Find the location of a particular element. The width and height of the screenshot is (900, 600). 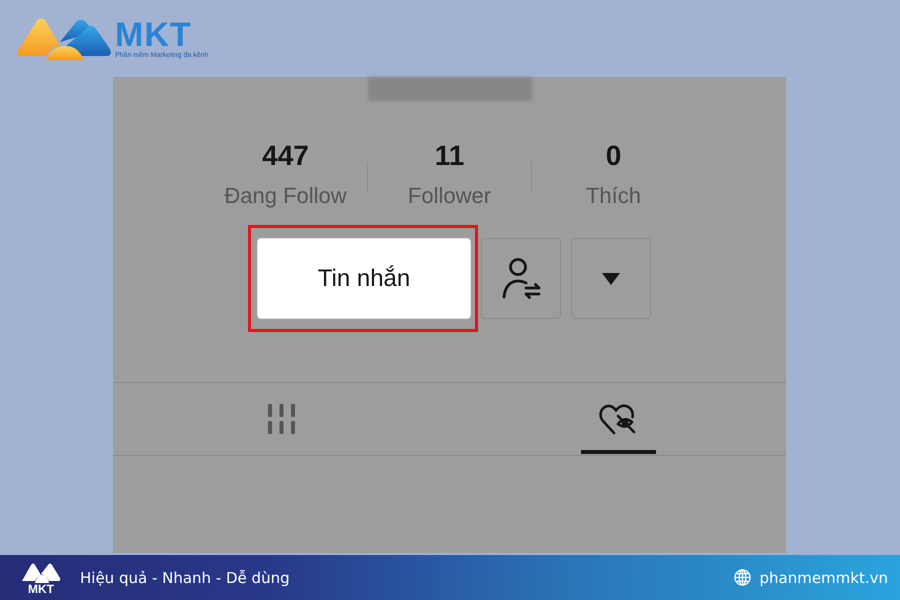

stat-label: Thích is located at coordinates (614, 196).